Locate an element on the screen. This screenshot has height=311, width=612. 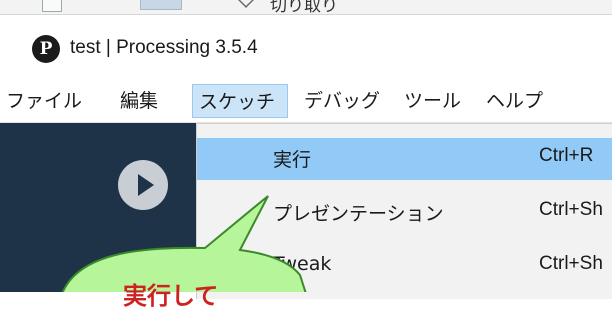
menu-debug: デバッグ is located at coordinates (342, 101).